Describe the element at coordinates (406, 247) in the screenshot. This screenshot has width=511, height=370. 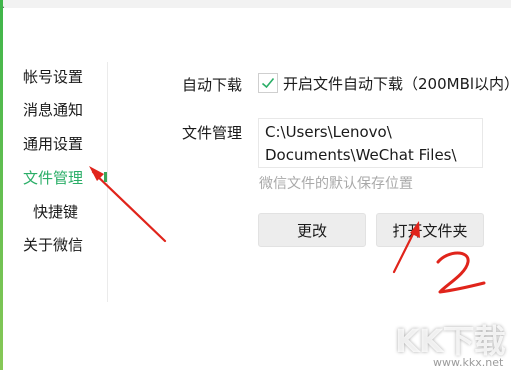
I see `annotation-arrow-to-open-folder` at that location.